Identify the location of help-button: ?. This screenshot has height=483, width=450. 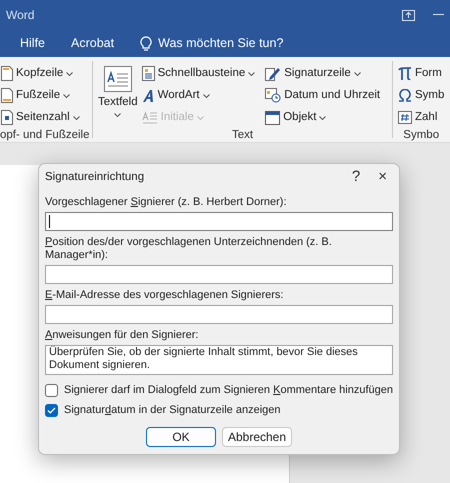
(356, 177).